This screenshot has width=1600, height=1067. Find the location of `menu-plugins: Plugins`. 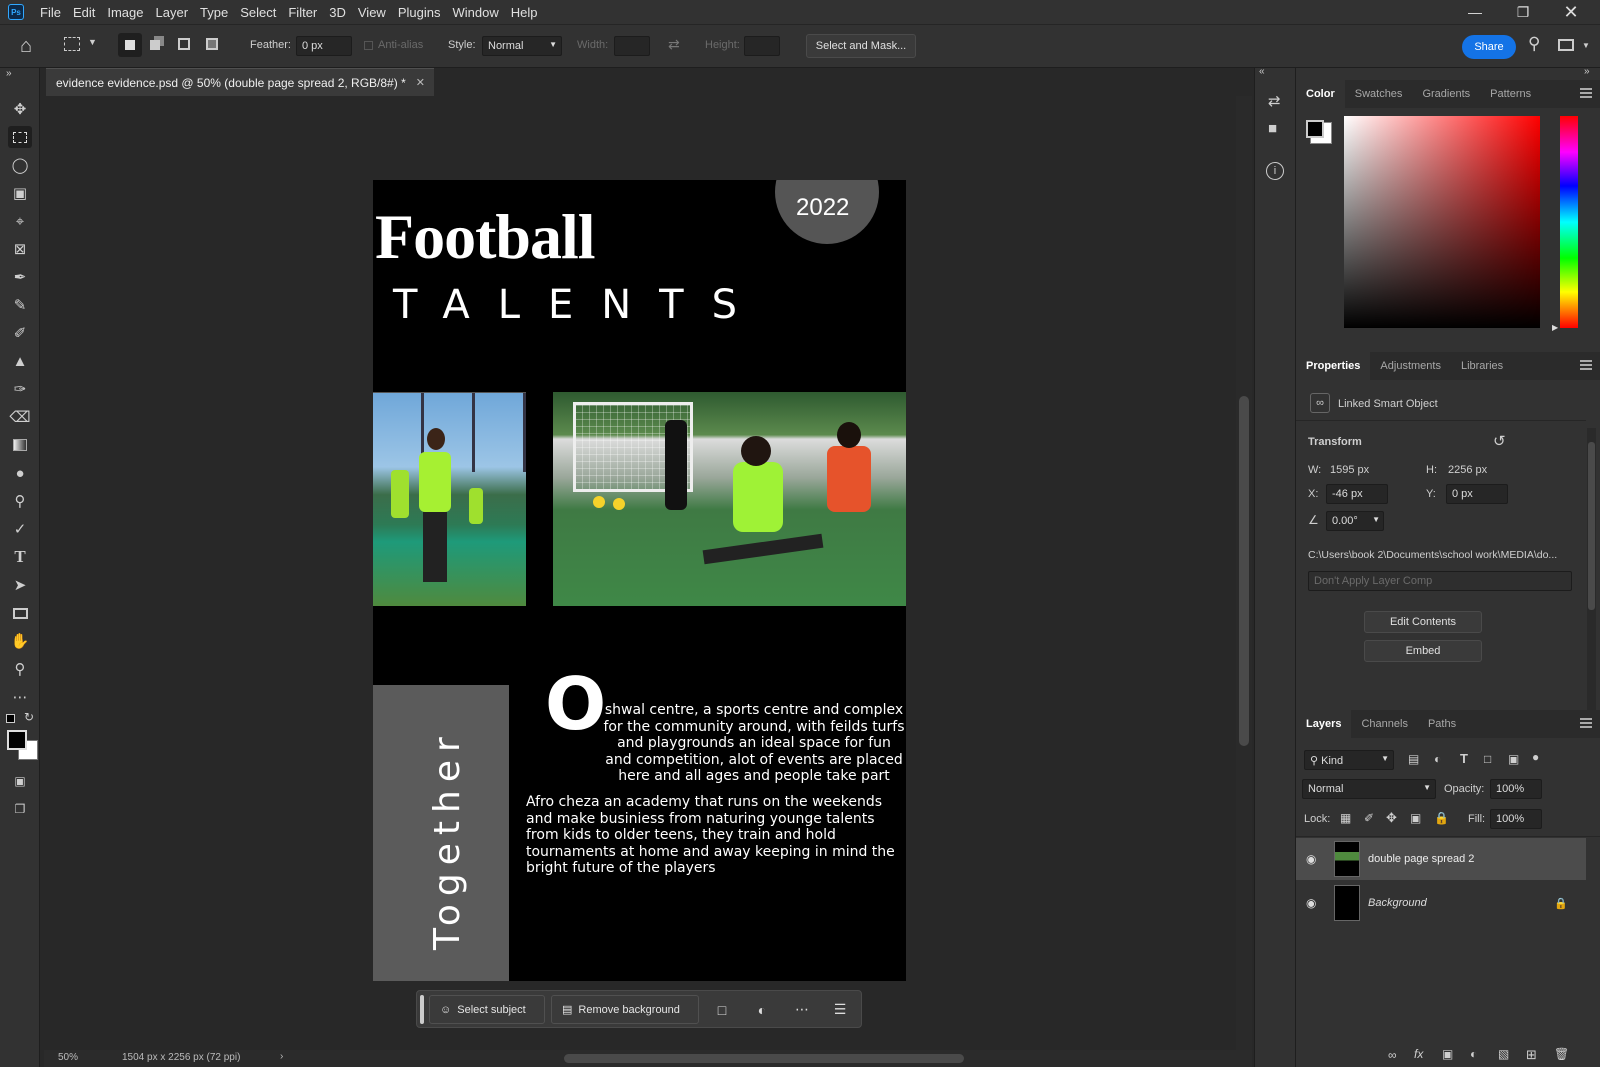

menu-plugins: Plugins is located at coordinates (419, 12).